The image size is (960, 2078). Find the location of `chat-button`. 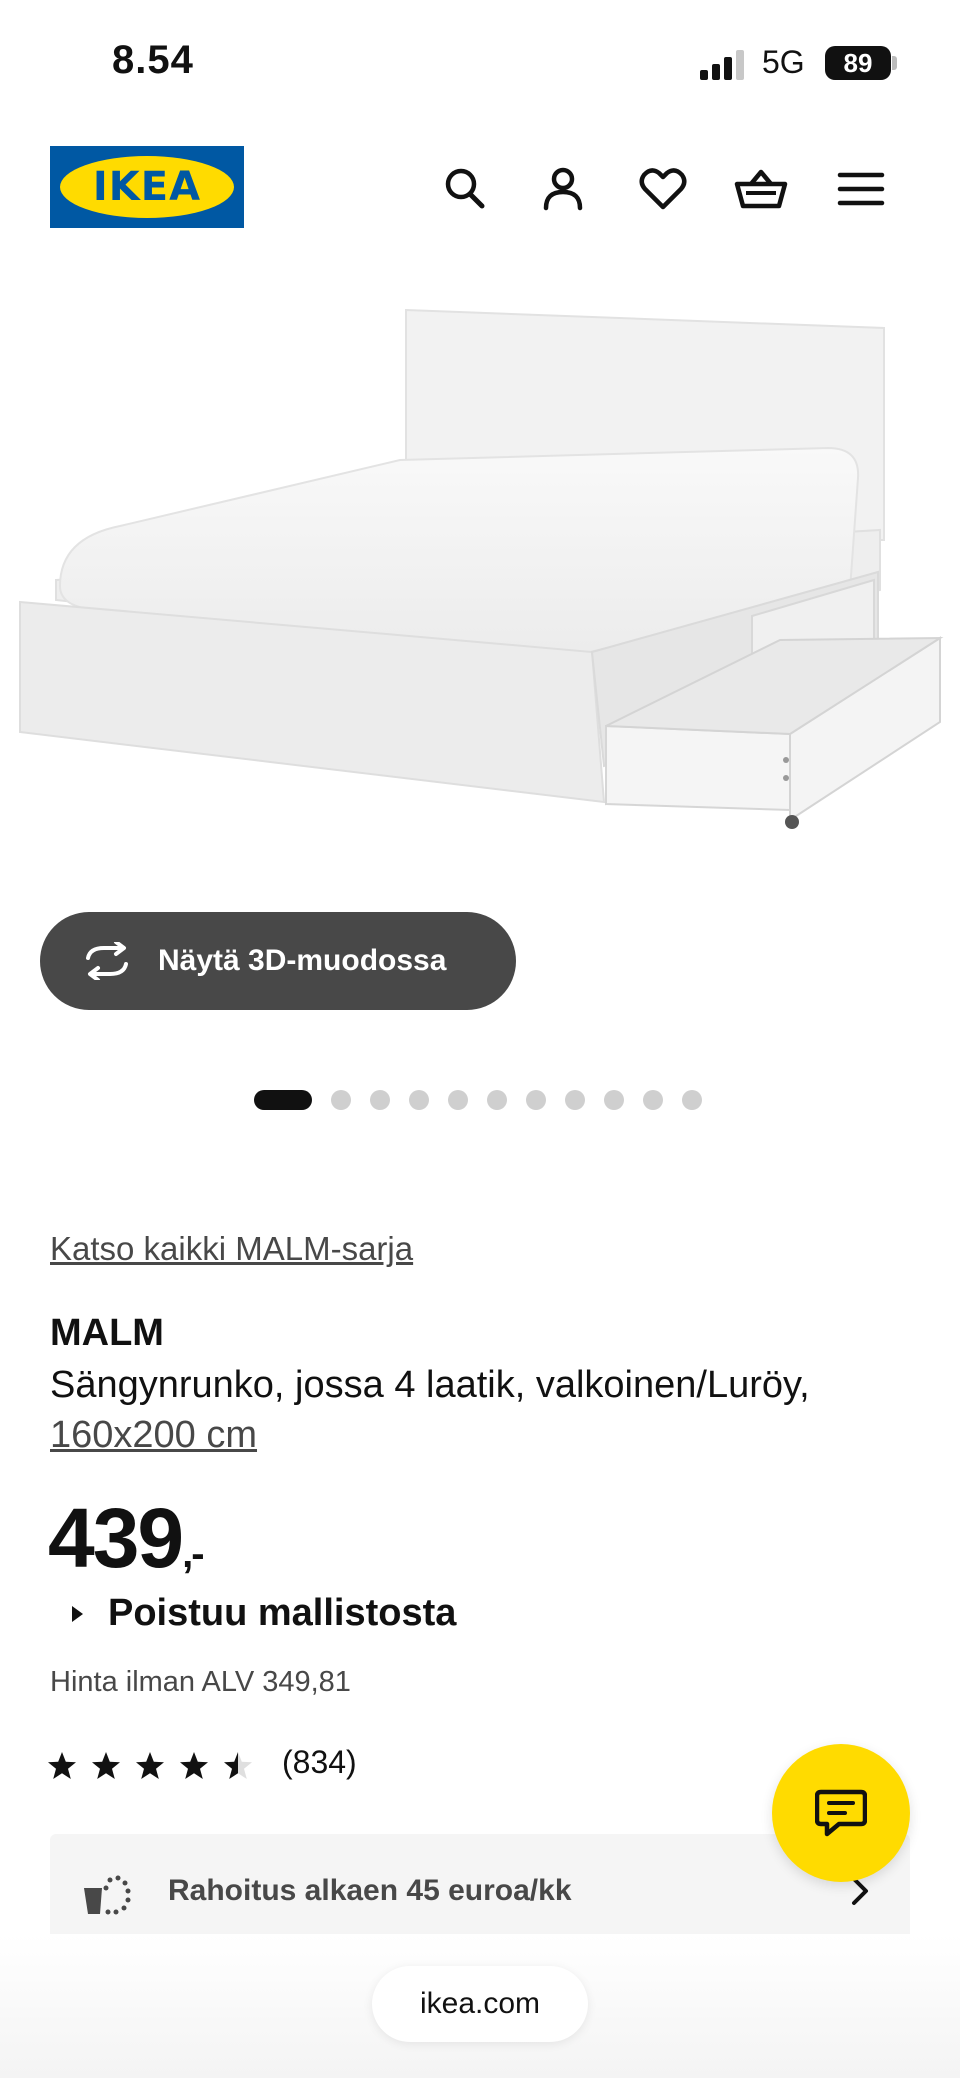

chat-button is located at coordinates (841, 1813).